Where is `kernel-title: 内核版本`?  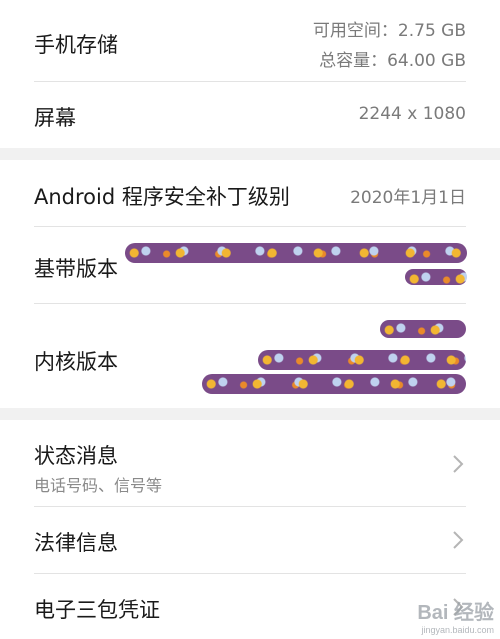
kernel-title: 内核版本 is located at coordinates (76, 362).